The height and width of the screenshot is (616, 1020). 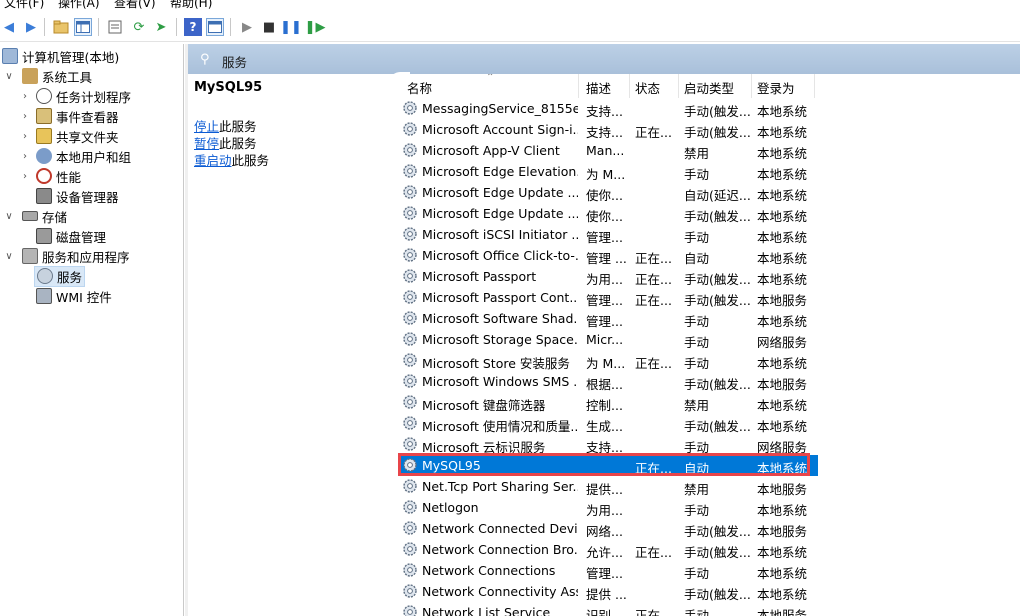 What do you see at coordinates (608, 108) in the screenshot?
I see `service-row: MessagingService_8155e 支持... 手动(触发... 本地系统` at bounding box center [608, 108].